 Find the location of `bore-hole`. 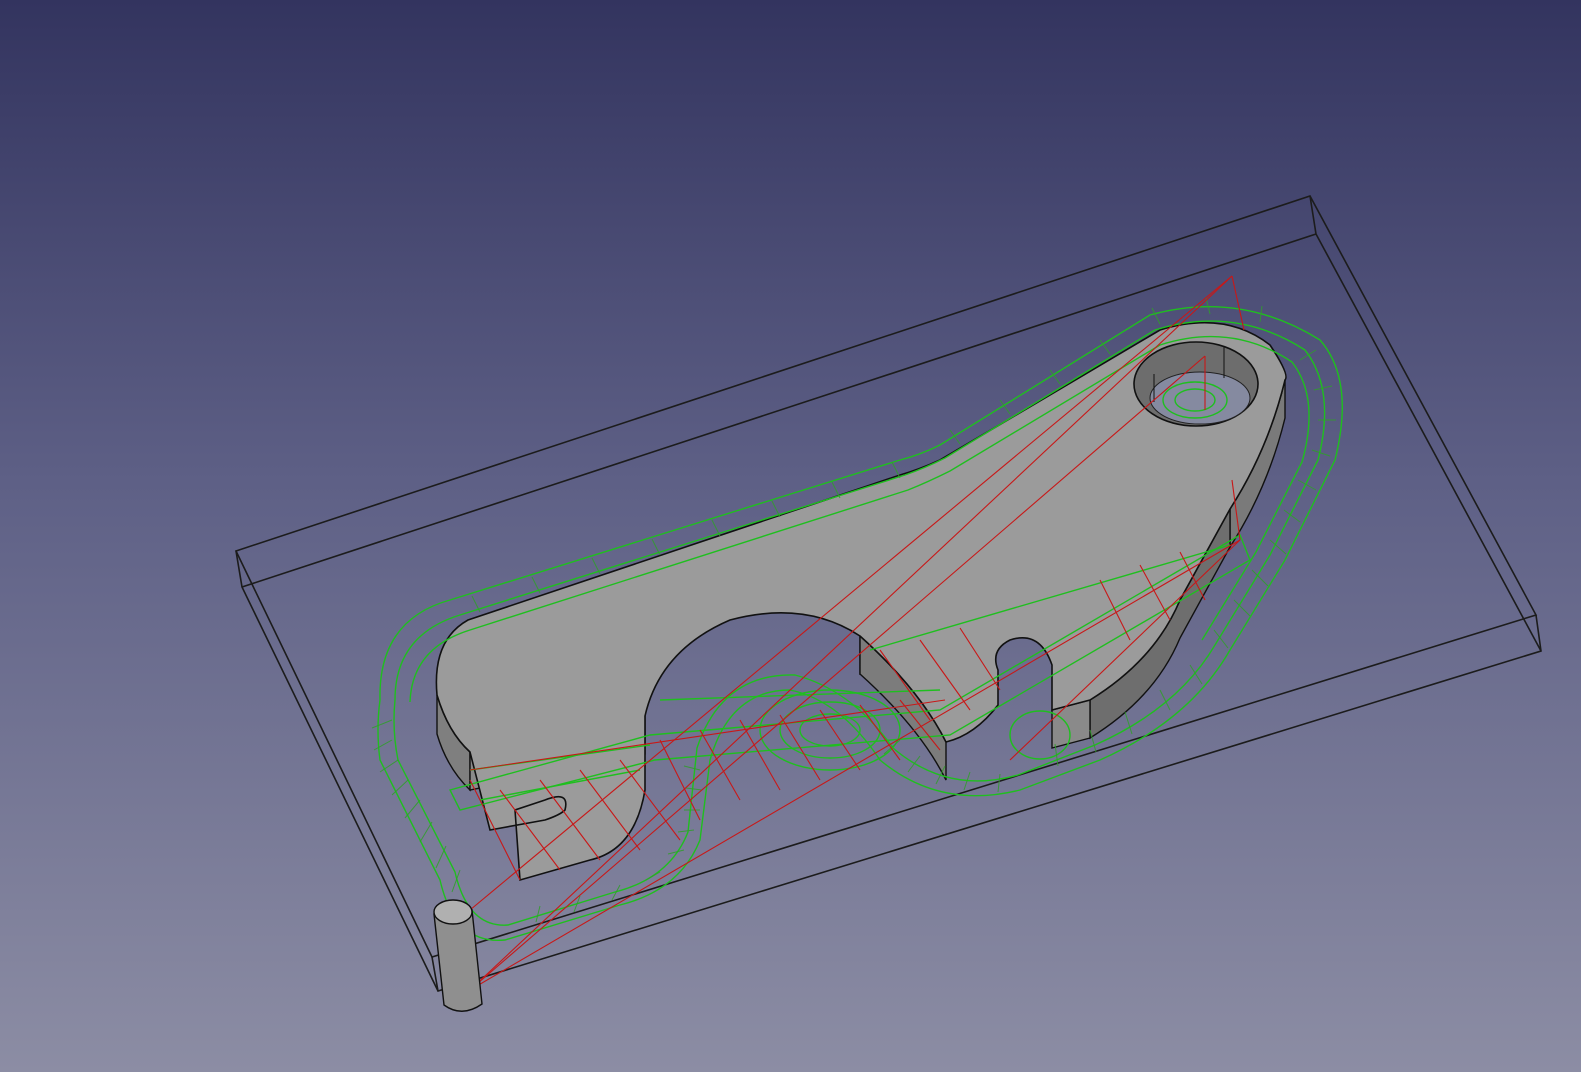

bore-hole is located at coordinates (1196, 384).